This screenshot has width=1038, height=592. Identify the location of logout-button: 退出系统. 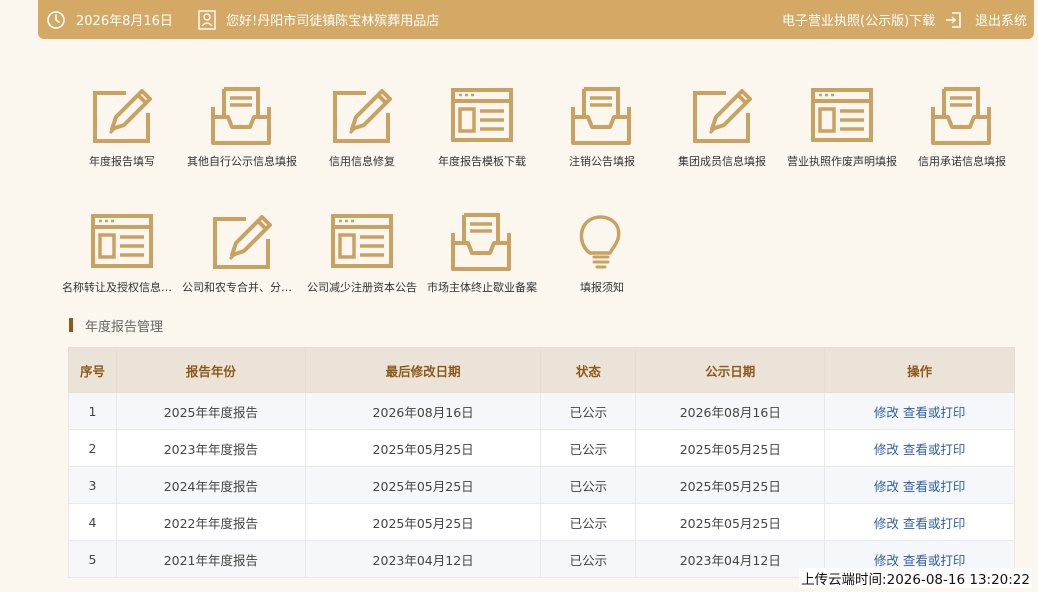
(986, 19).